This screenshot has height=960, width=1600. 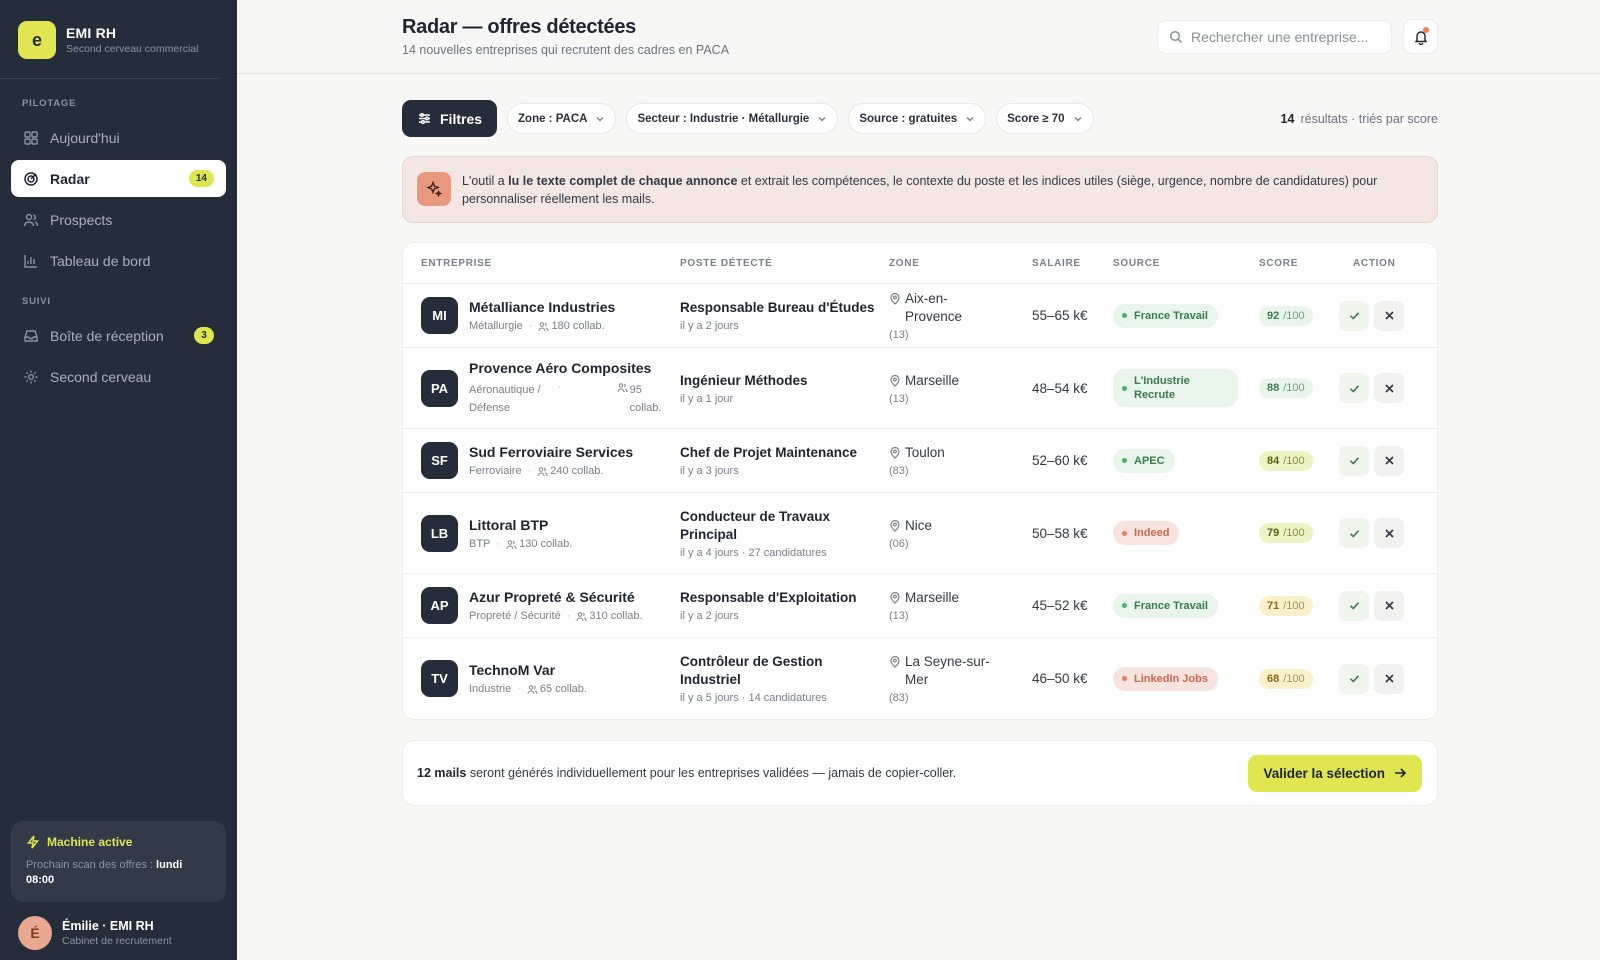 I want to click on info-text-bold: lu le texte complet de chaque annonce, so click(x=623, y=181).